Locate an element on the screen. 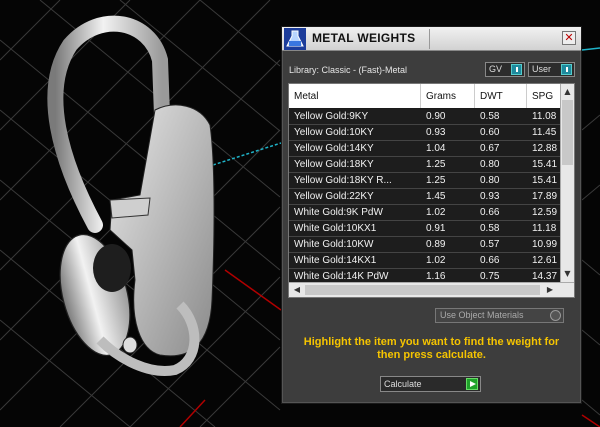 The width and height of the screenshot is (600, 427). use-object-materials-label: Use Object Materials is located at coordinates (482, 315).